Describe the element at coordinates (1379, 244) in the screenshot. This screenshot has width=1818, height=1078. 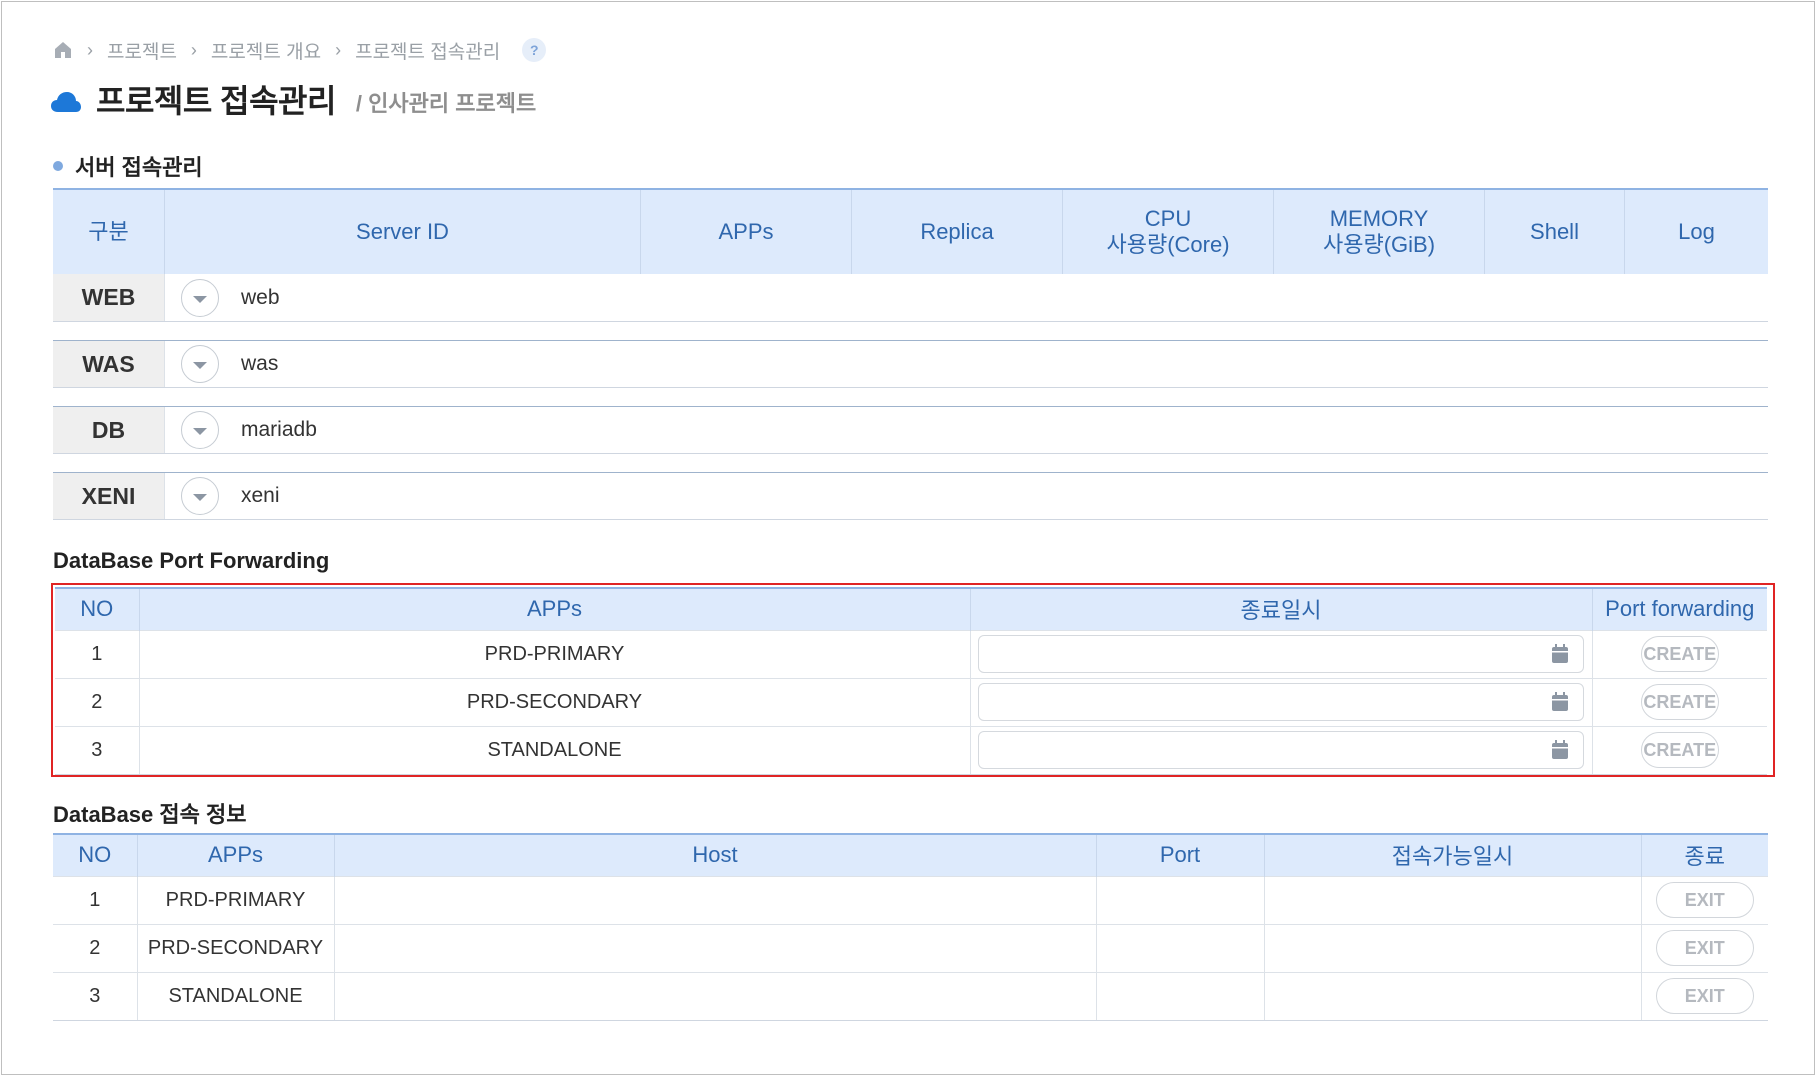
I see `col-memory-line2: 사용량(GiB)` at that location.